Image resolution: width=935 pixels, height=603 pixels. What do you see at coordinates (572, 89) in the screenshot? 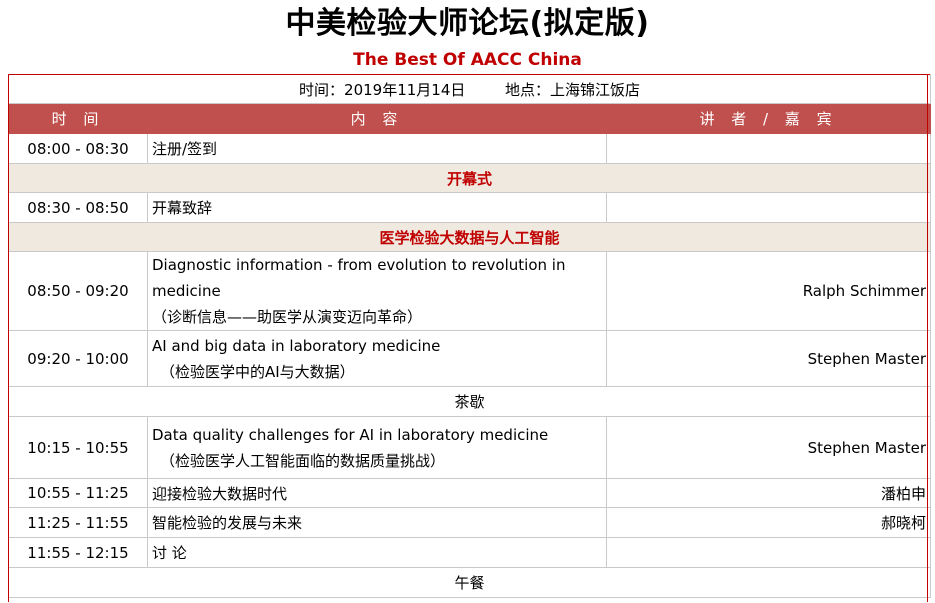
I see `event-venue: 地点：上海锦江饭店` at bounding box center [572, 89].